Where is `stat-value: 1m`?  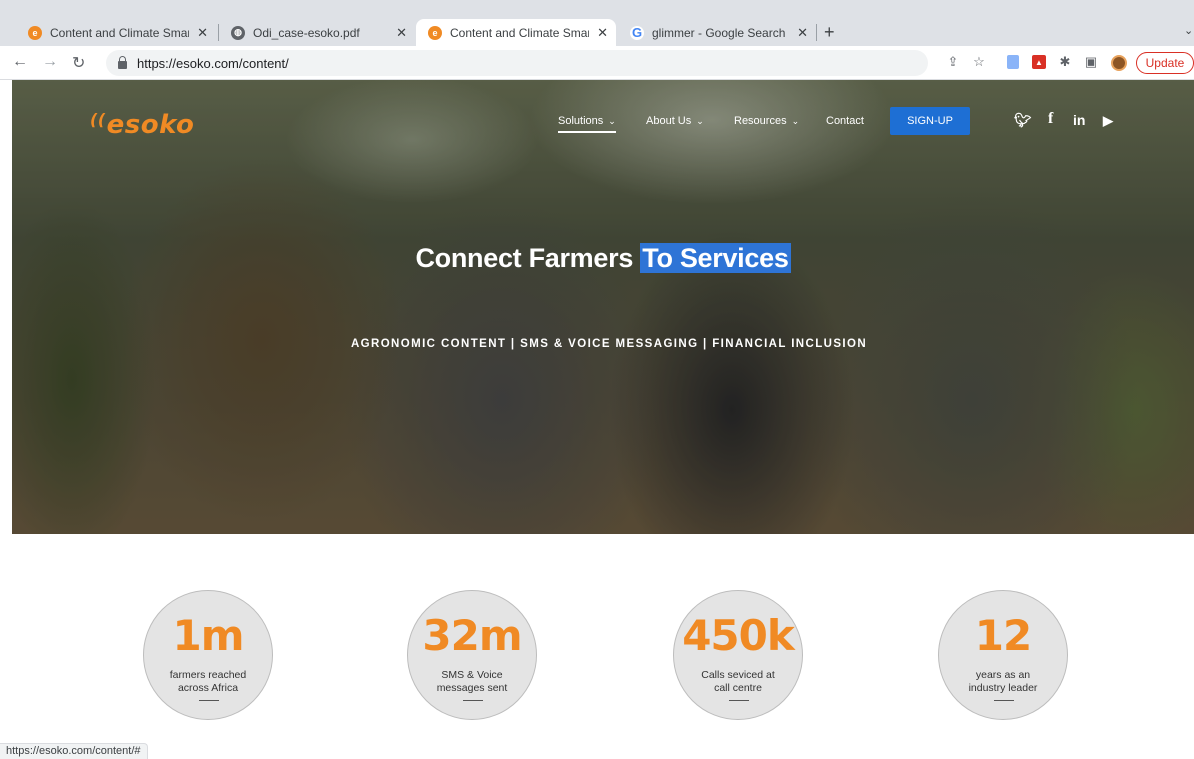 stat-value: 1m is located at coordinates (208, 635).